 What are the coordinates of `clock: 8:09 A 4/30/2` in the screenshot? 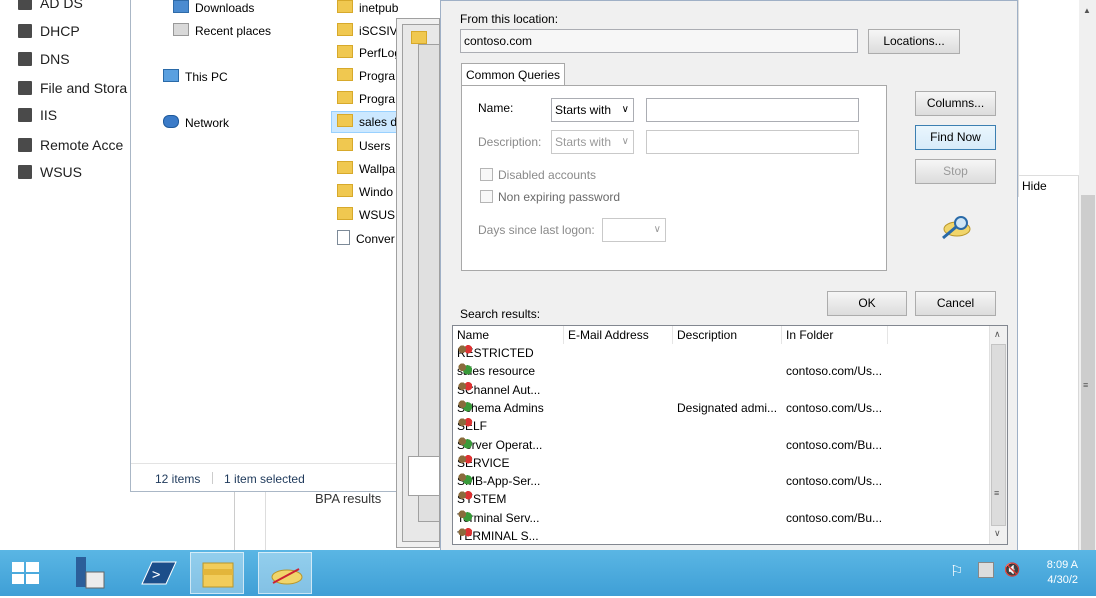 It's located at (1058, 573).